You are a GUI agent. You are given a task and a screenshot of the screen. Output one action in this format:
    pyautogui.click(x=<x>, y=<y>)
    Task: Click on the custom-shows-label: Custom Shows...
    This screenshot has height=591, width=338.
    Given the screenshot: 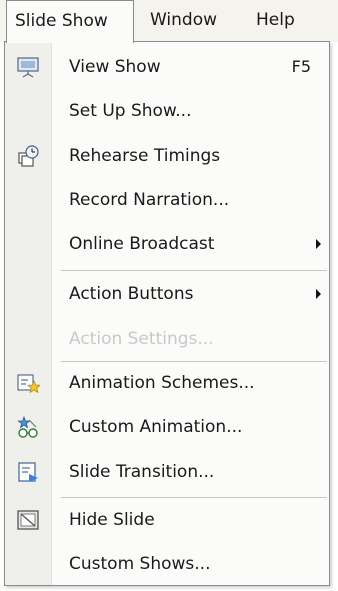 What is the action you would take?
    pyautogui.click(x=140, y=564)
    